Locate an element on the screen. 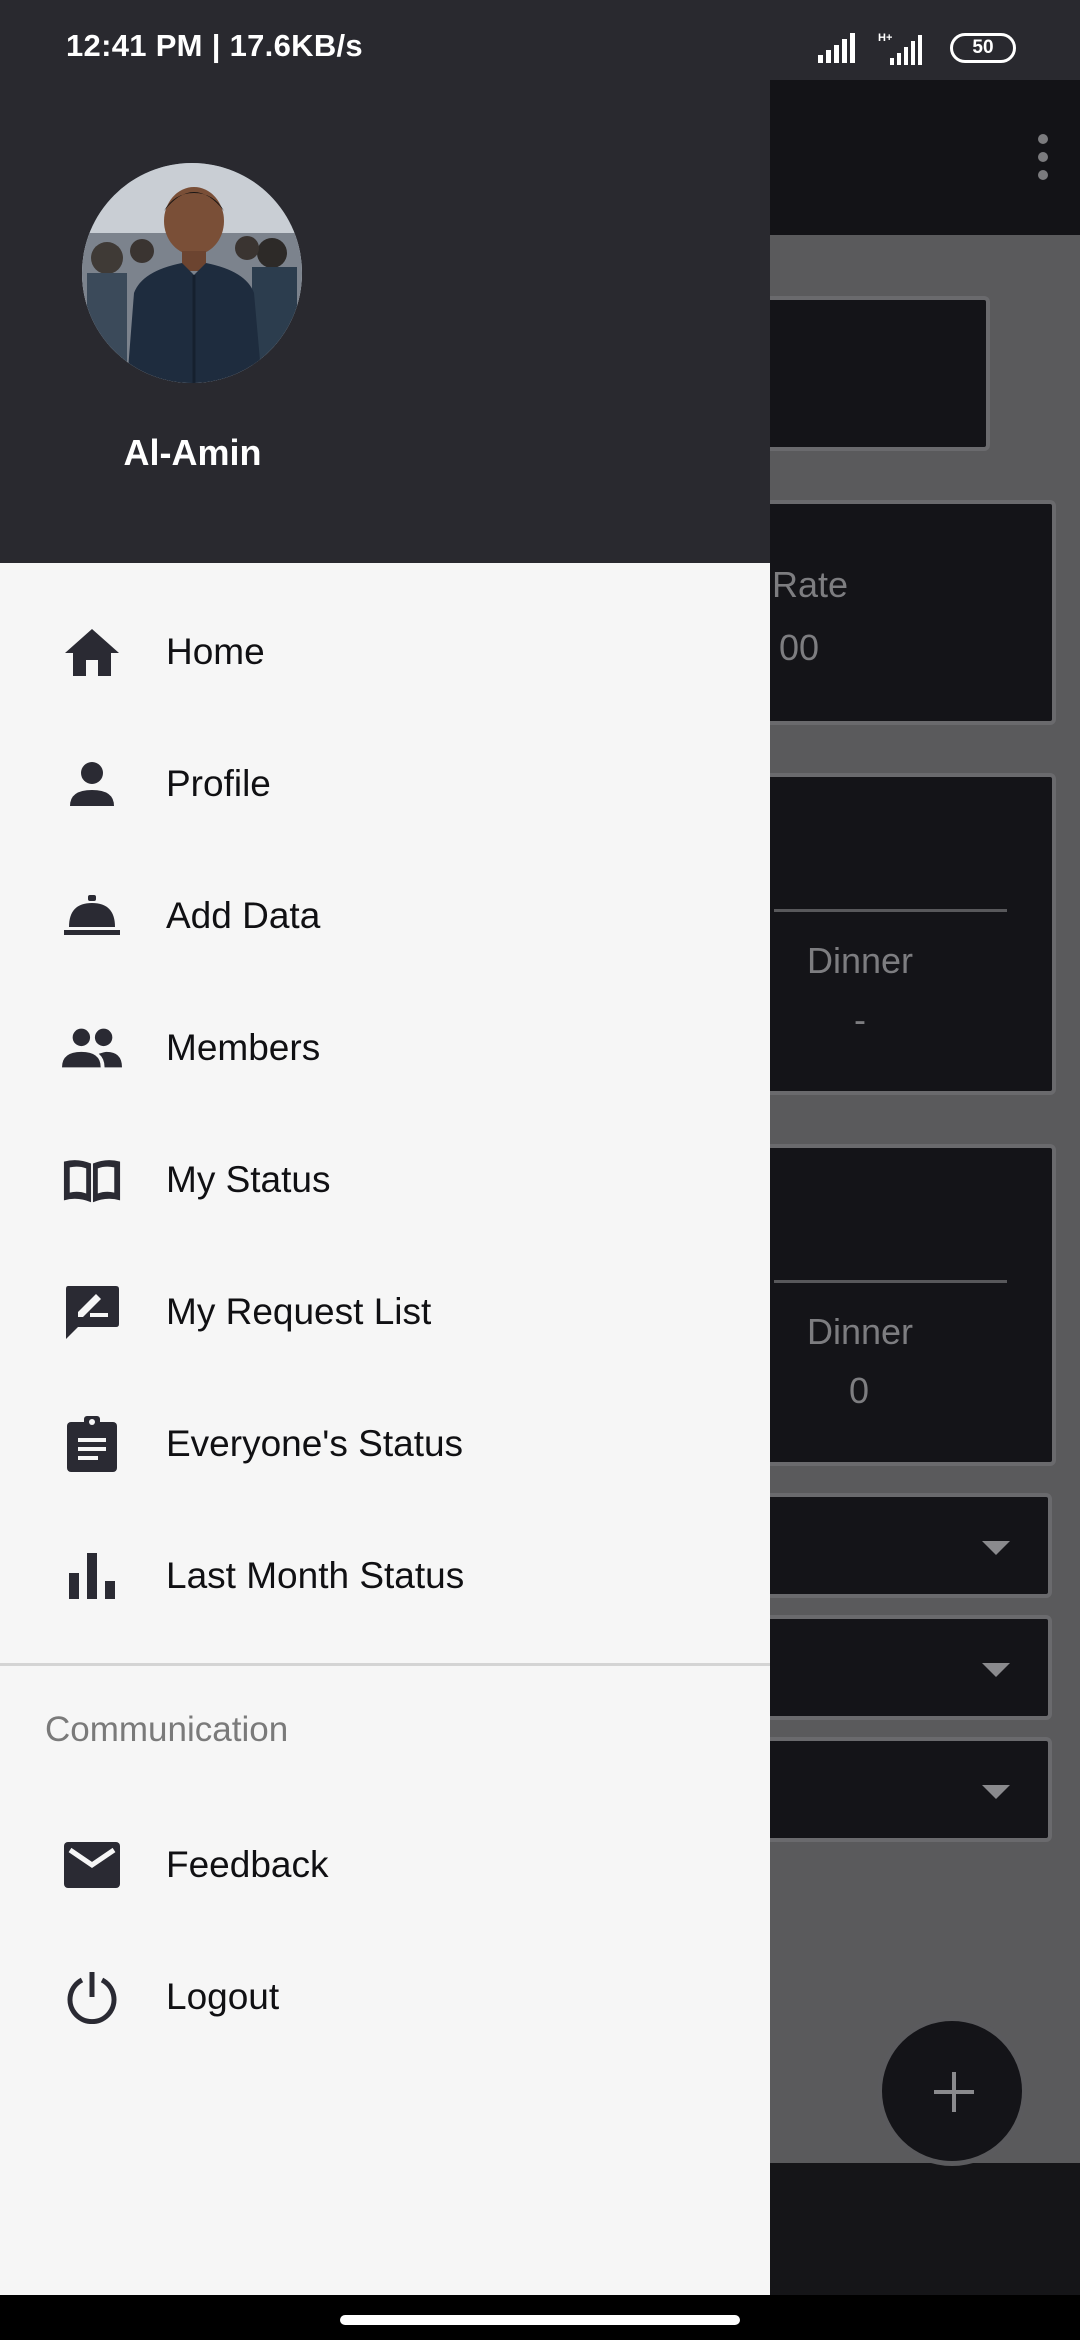  power-icon is located at coordinates (92, 1997).